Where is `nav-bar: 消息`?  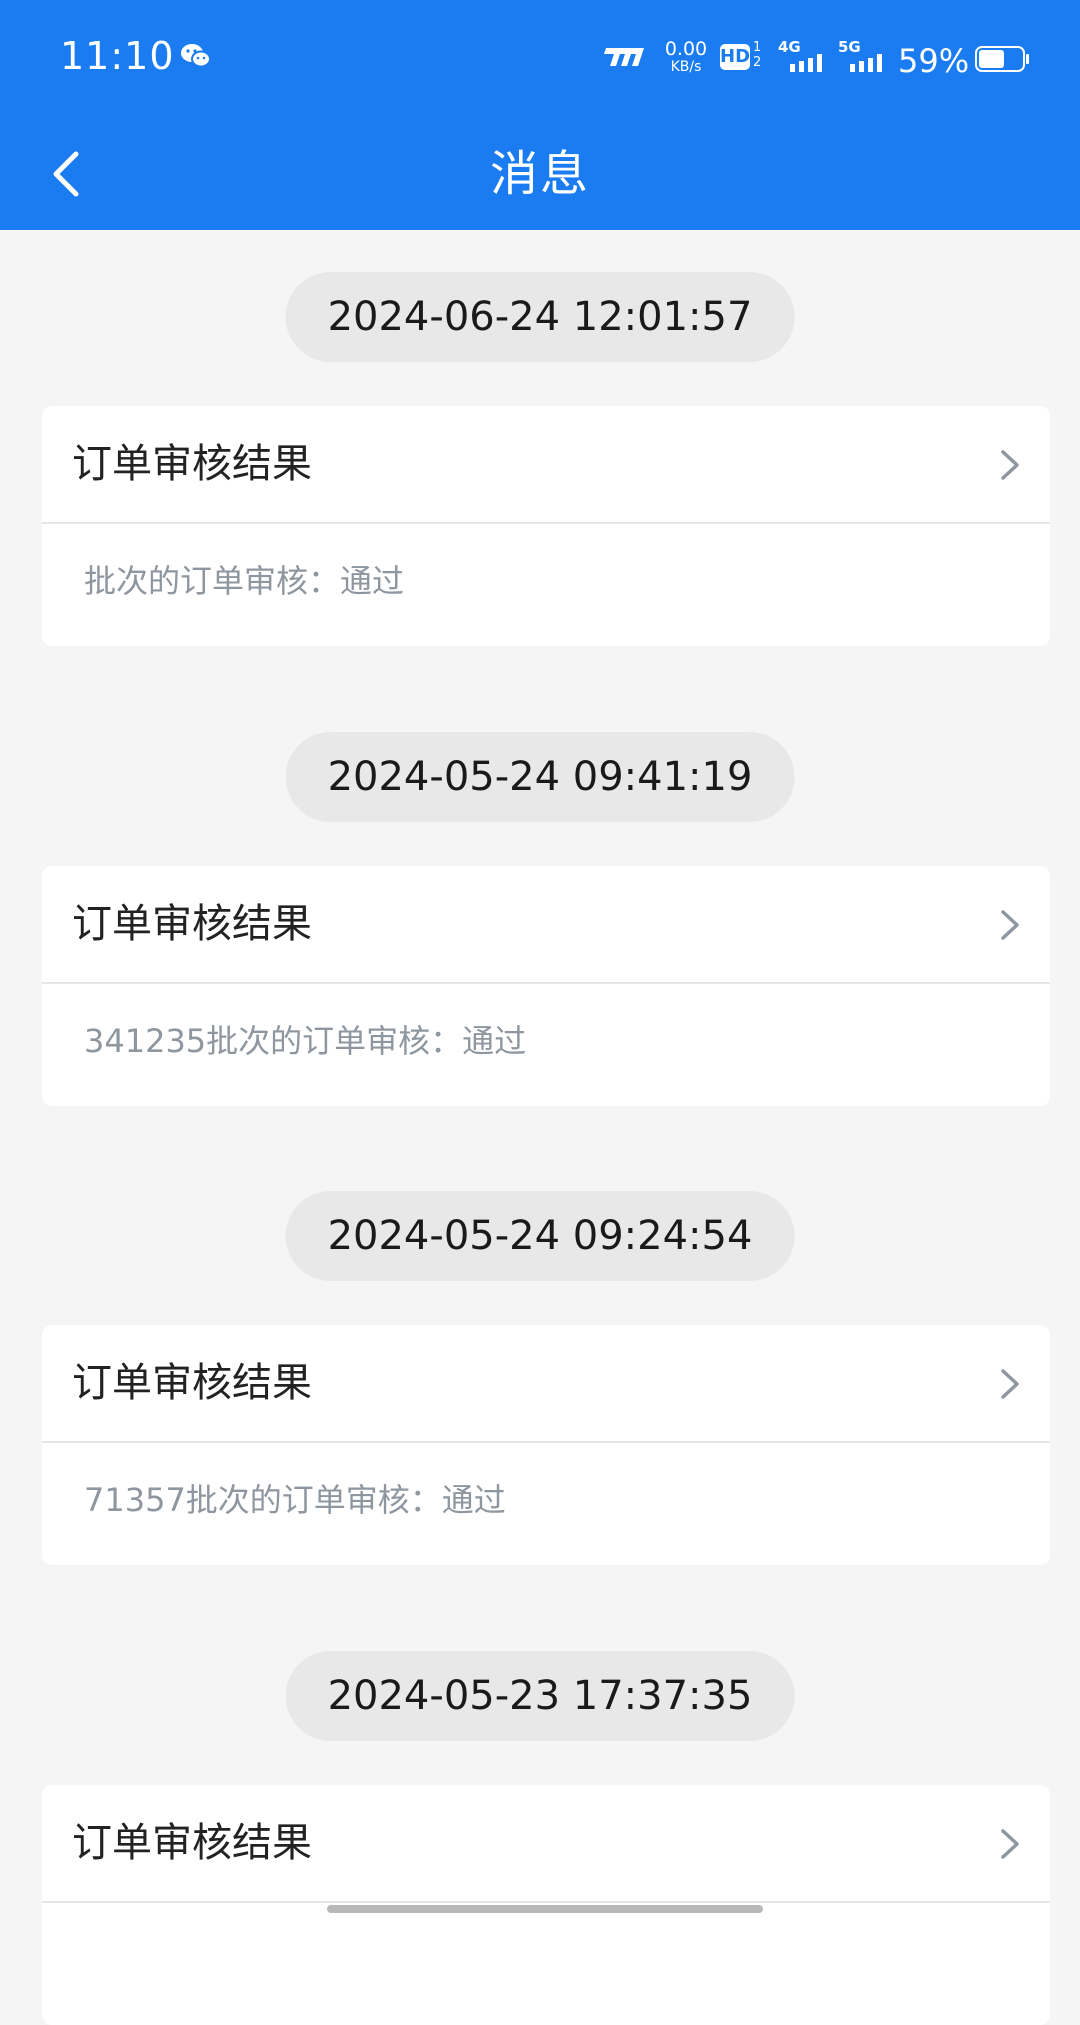 nav-bar: 消息 is located at coordinates (540, 173).